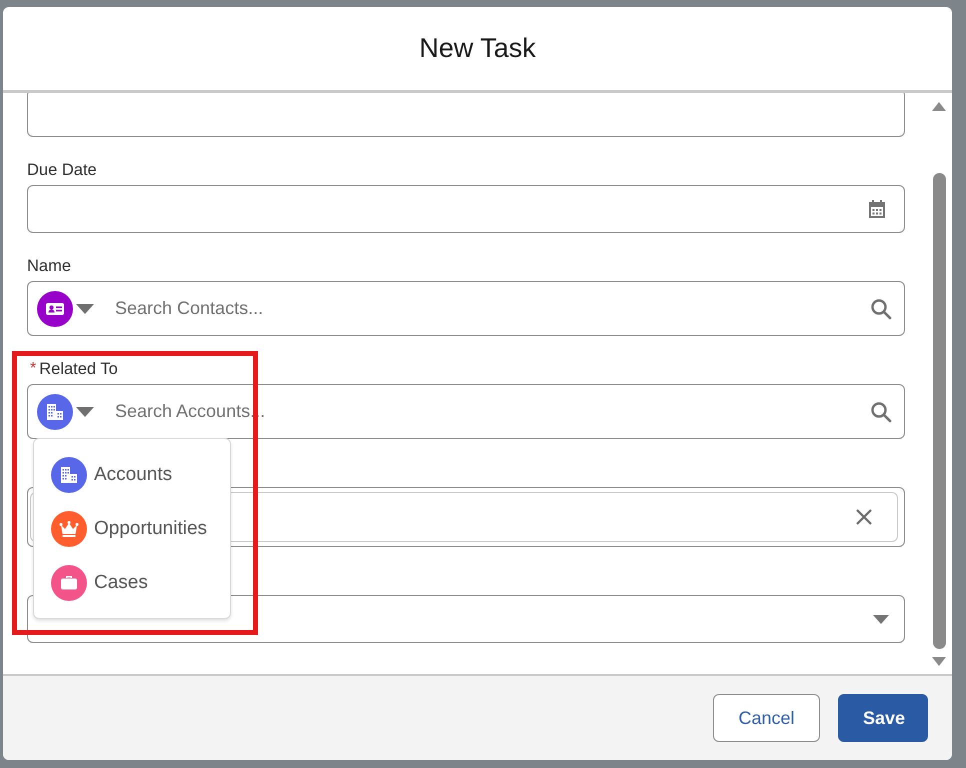  Describe the element at coordinates (133, 475) in the screenshot. I see `menu-item: Accounts` at that location.